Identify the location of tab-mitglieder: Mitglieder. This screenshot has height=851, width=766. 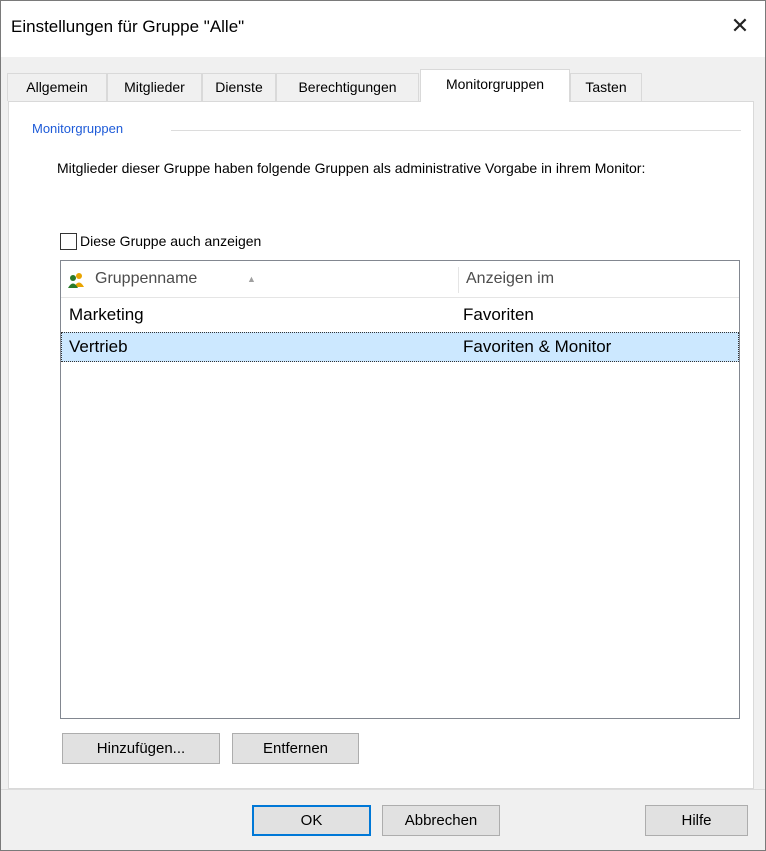
(154, 87).